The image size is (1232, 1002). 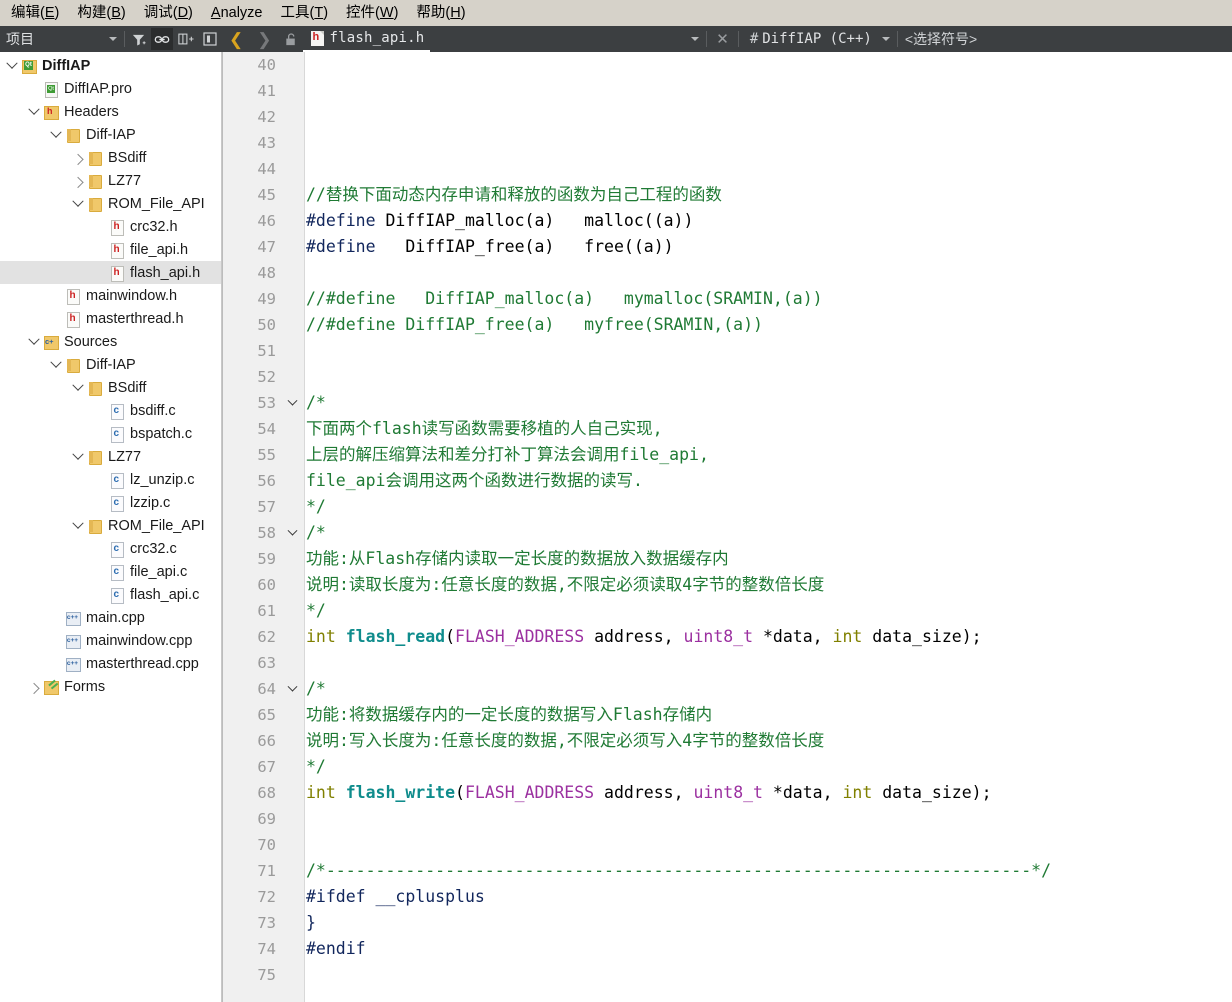 What do you see at coordinates (110, 318) in the screenshot?
I see `tree-item-masterthread.h: masterthread.h` at bounding box center [110, 318].